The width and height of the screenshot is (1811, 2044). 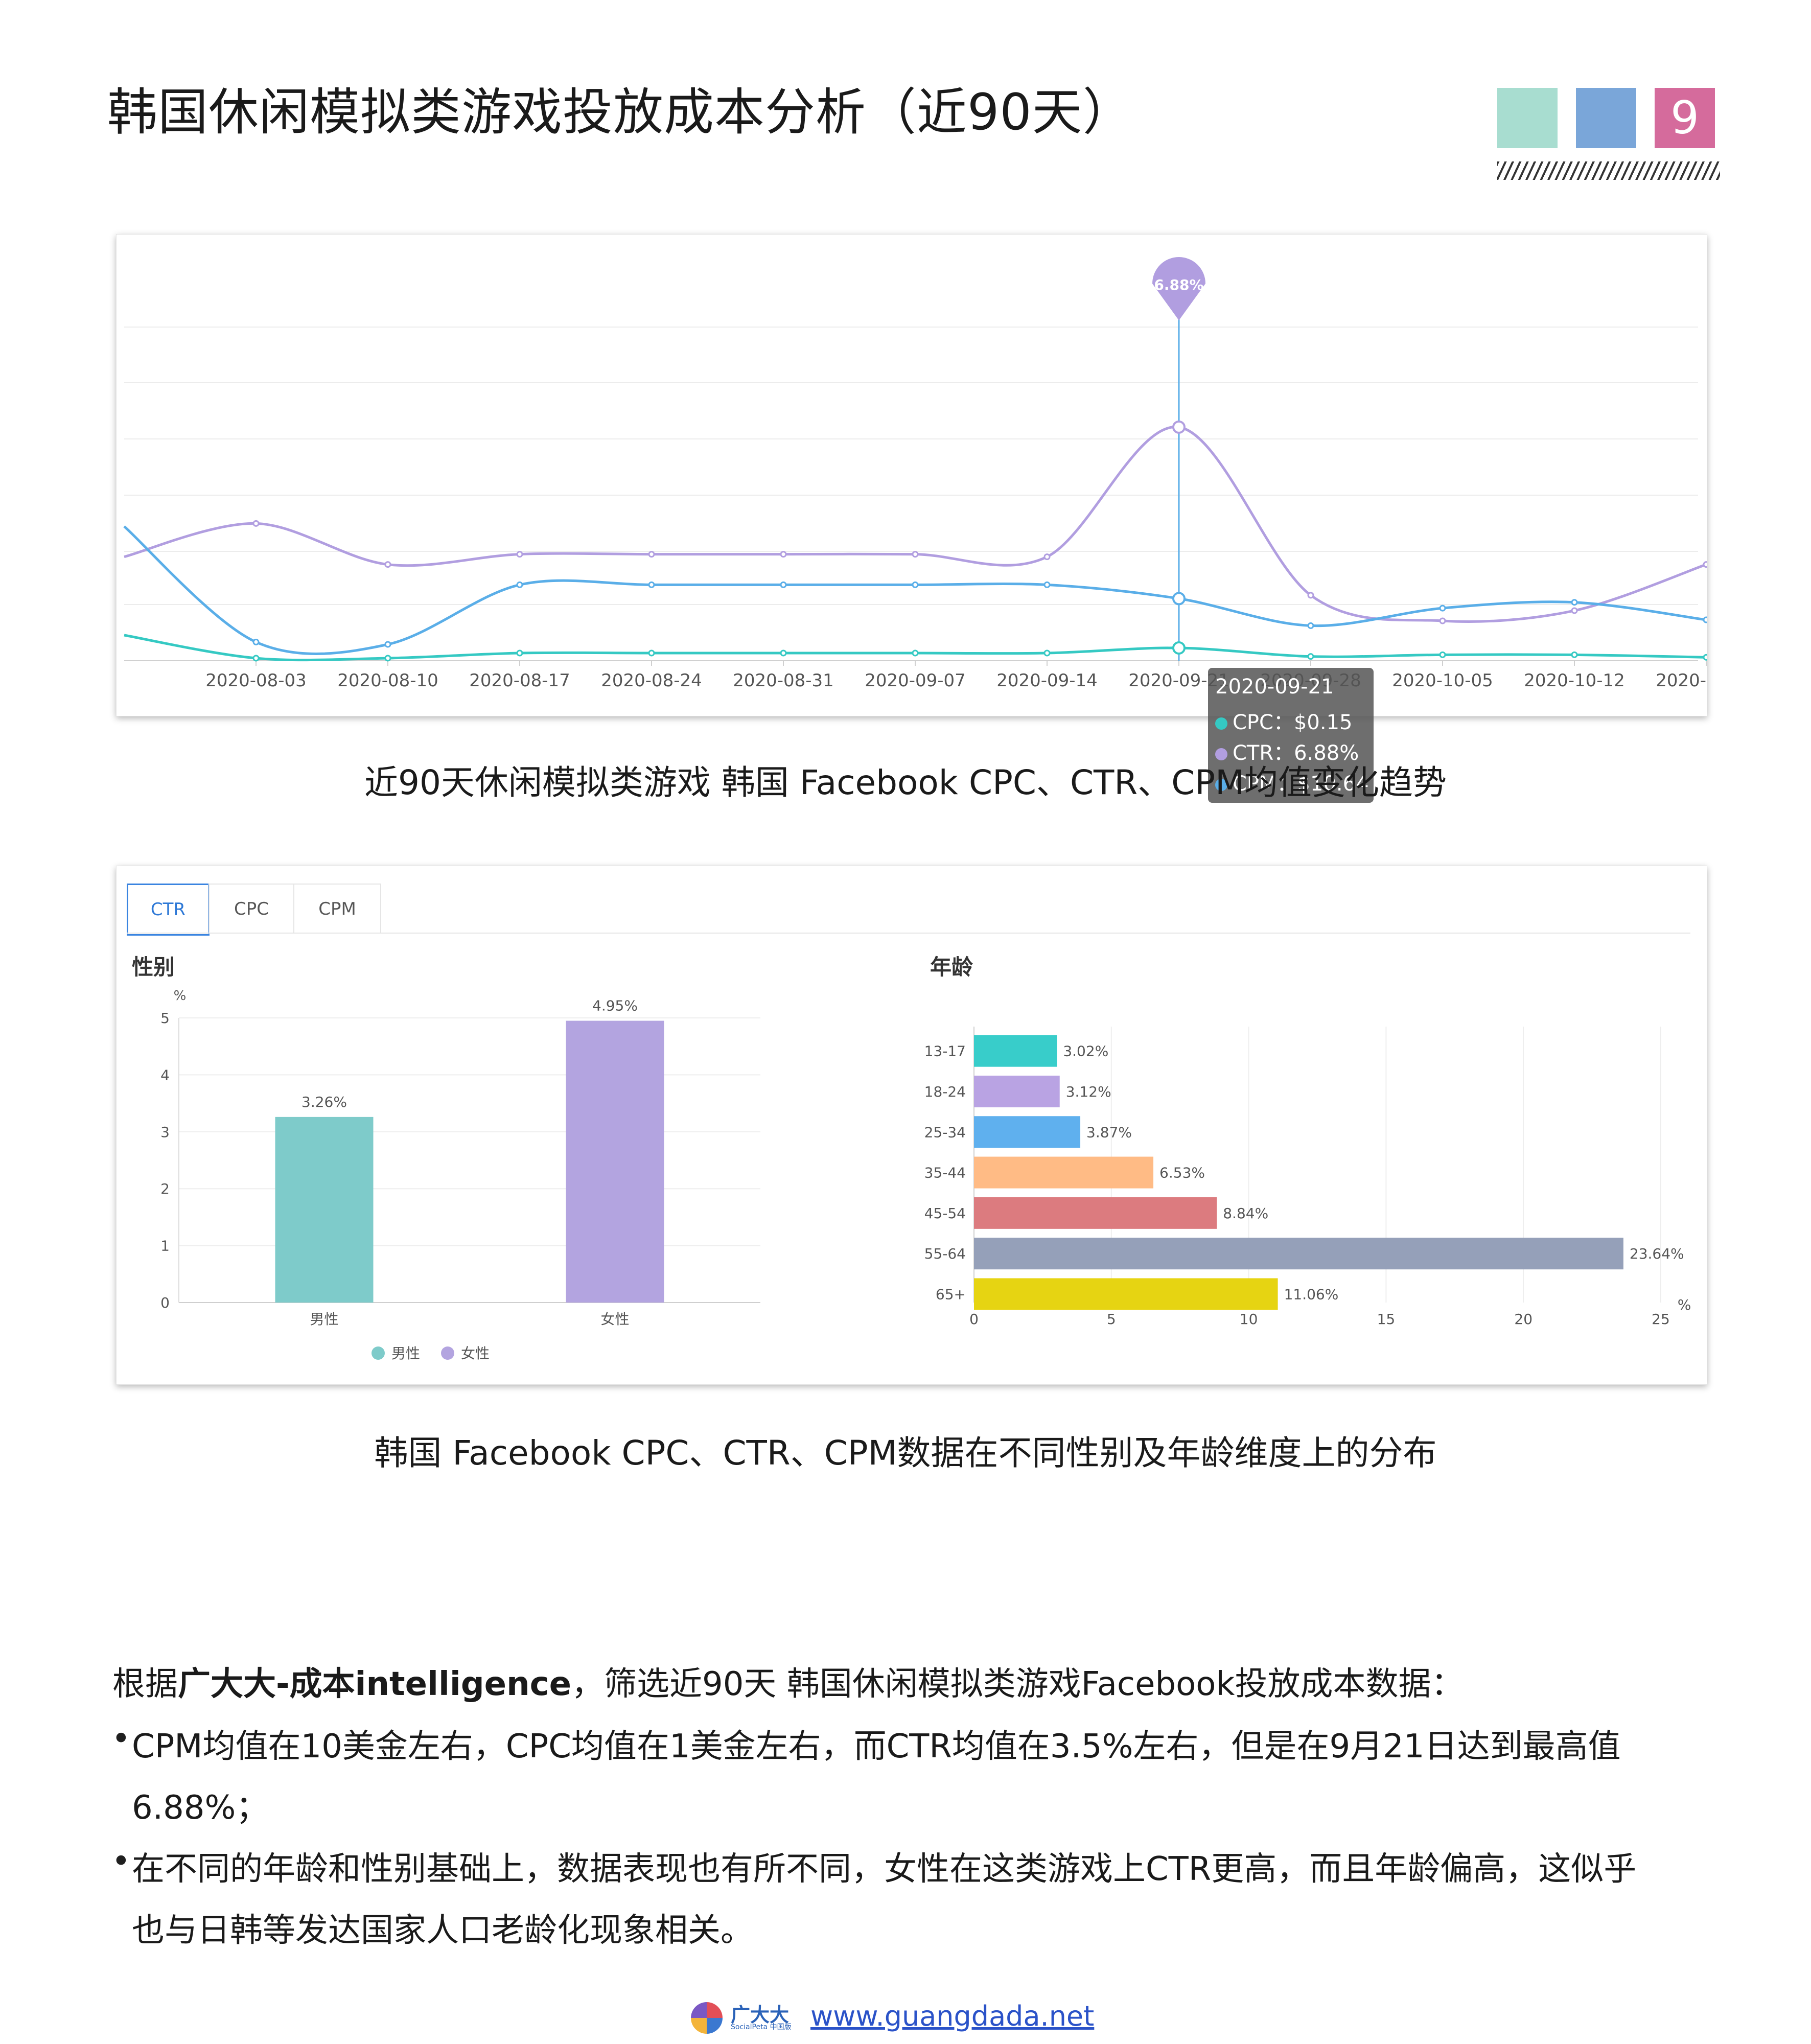 What do you see at coordinates (615, 1319) in the screenshot?
I see `gender-x-tick-label: 女性` at bounding box center [615, 1319].